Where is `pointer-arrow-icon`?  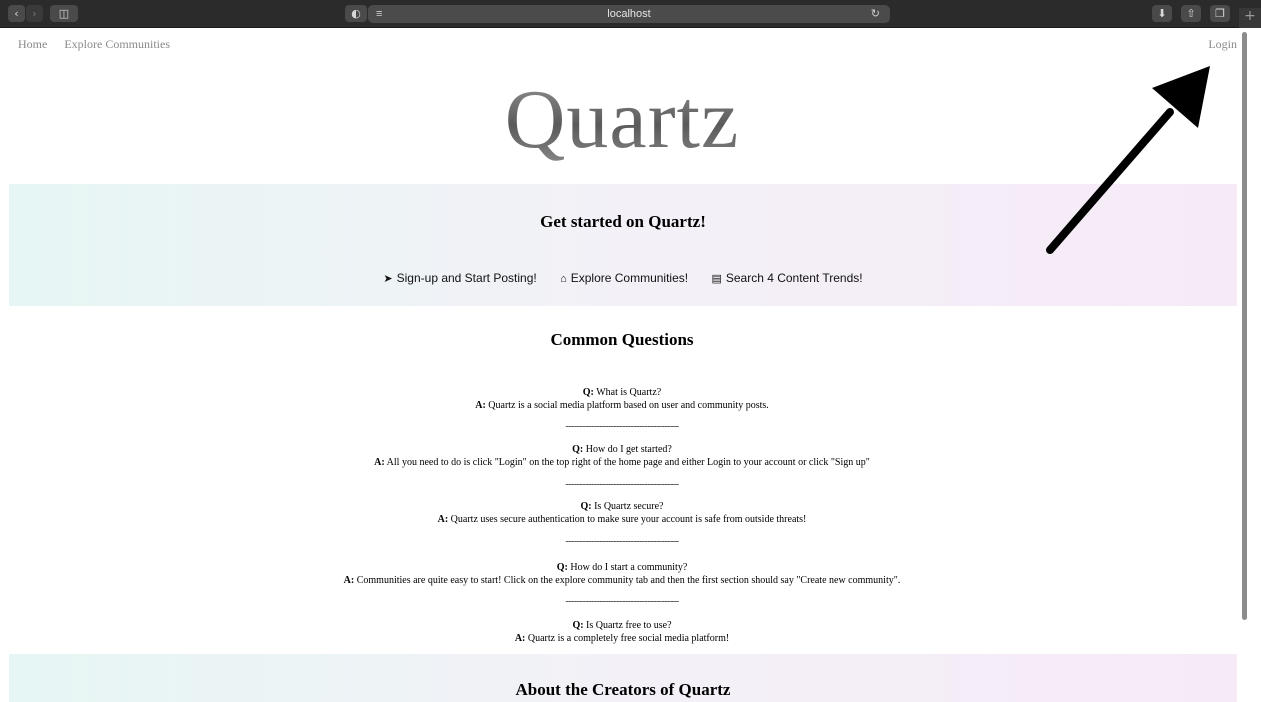 pointer-arrow-icon is located at coordinates (1128, 160).